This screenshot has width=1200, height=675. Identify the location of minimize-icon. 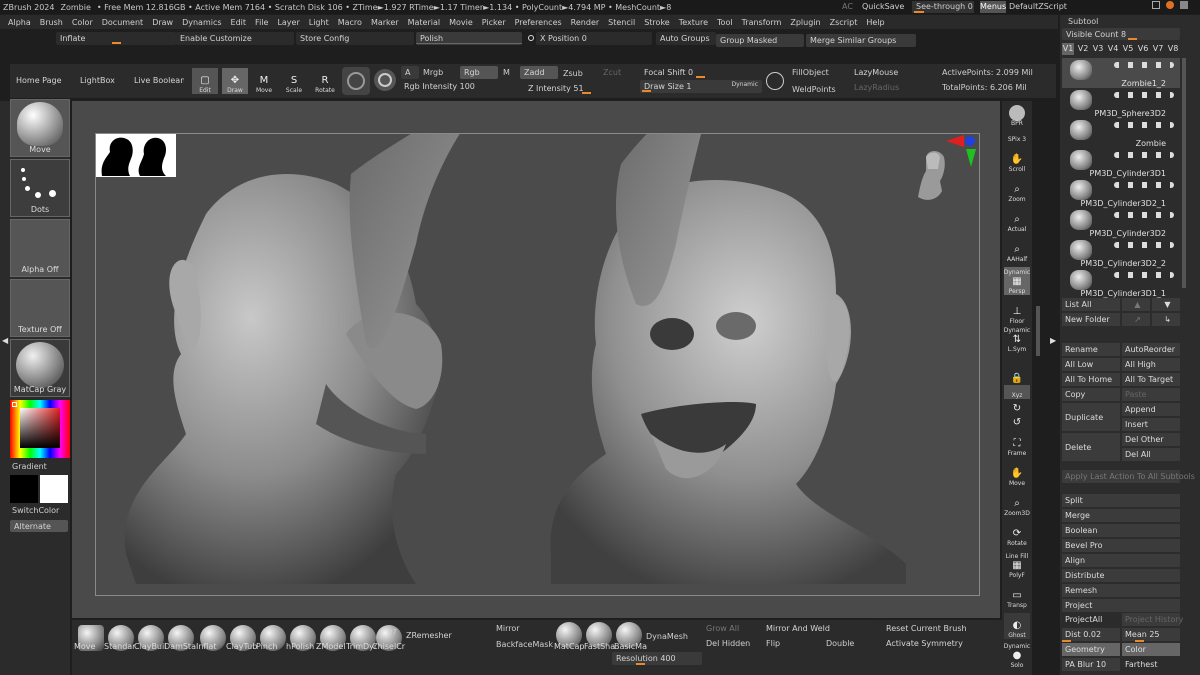
(1156, 5).